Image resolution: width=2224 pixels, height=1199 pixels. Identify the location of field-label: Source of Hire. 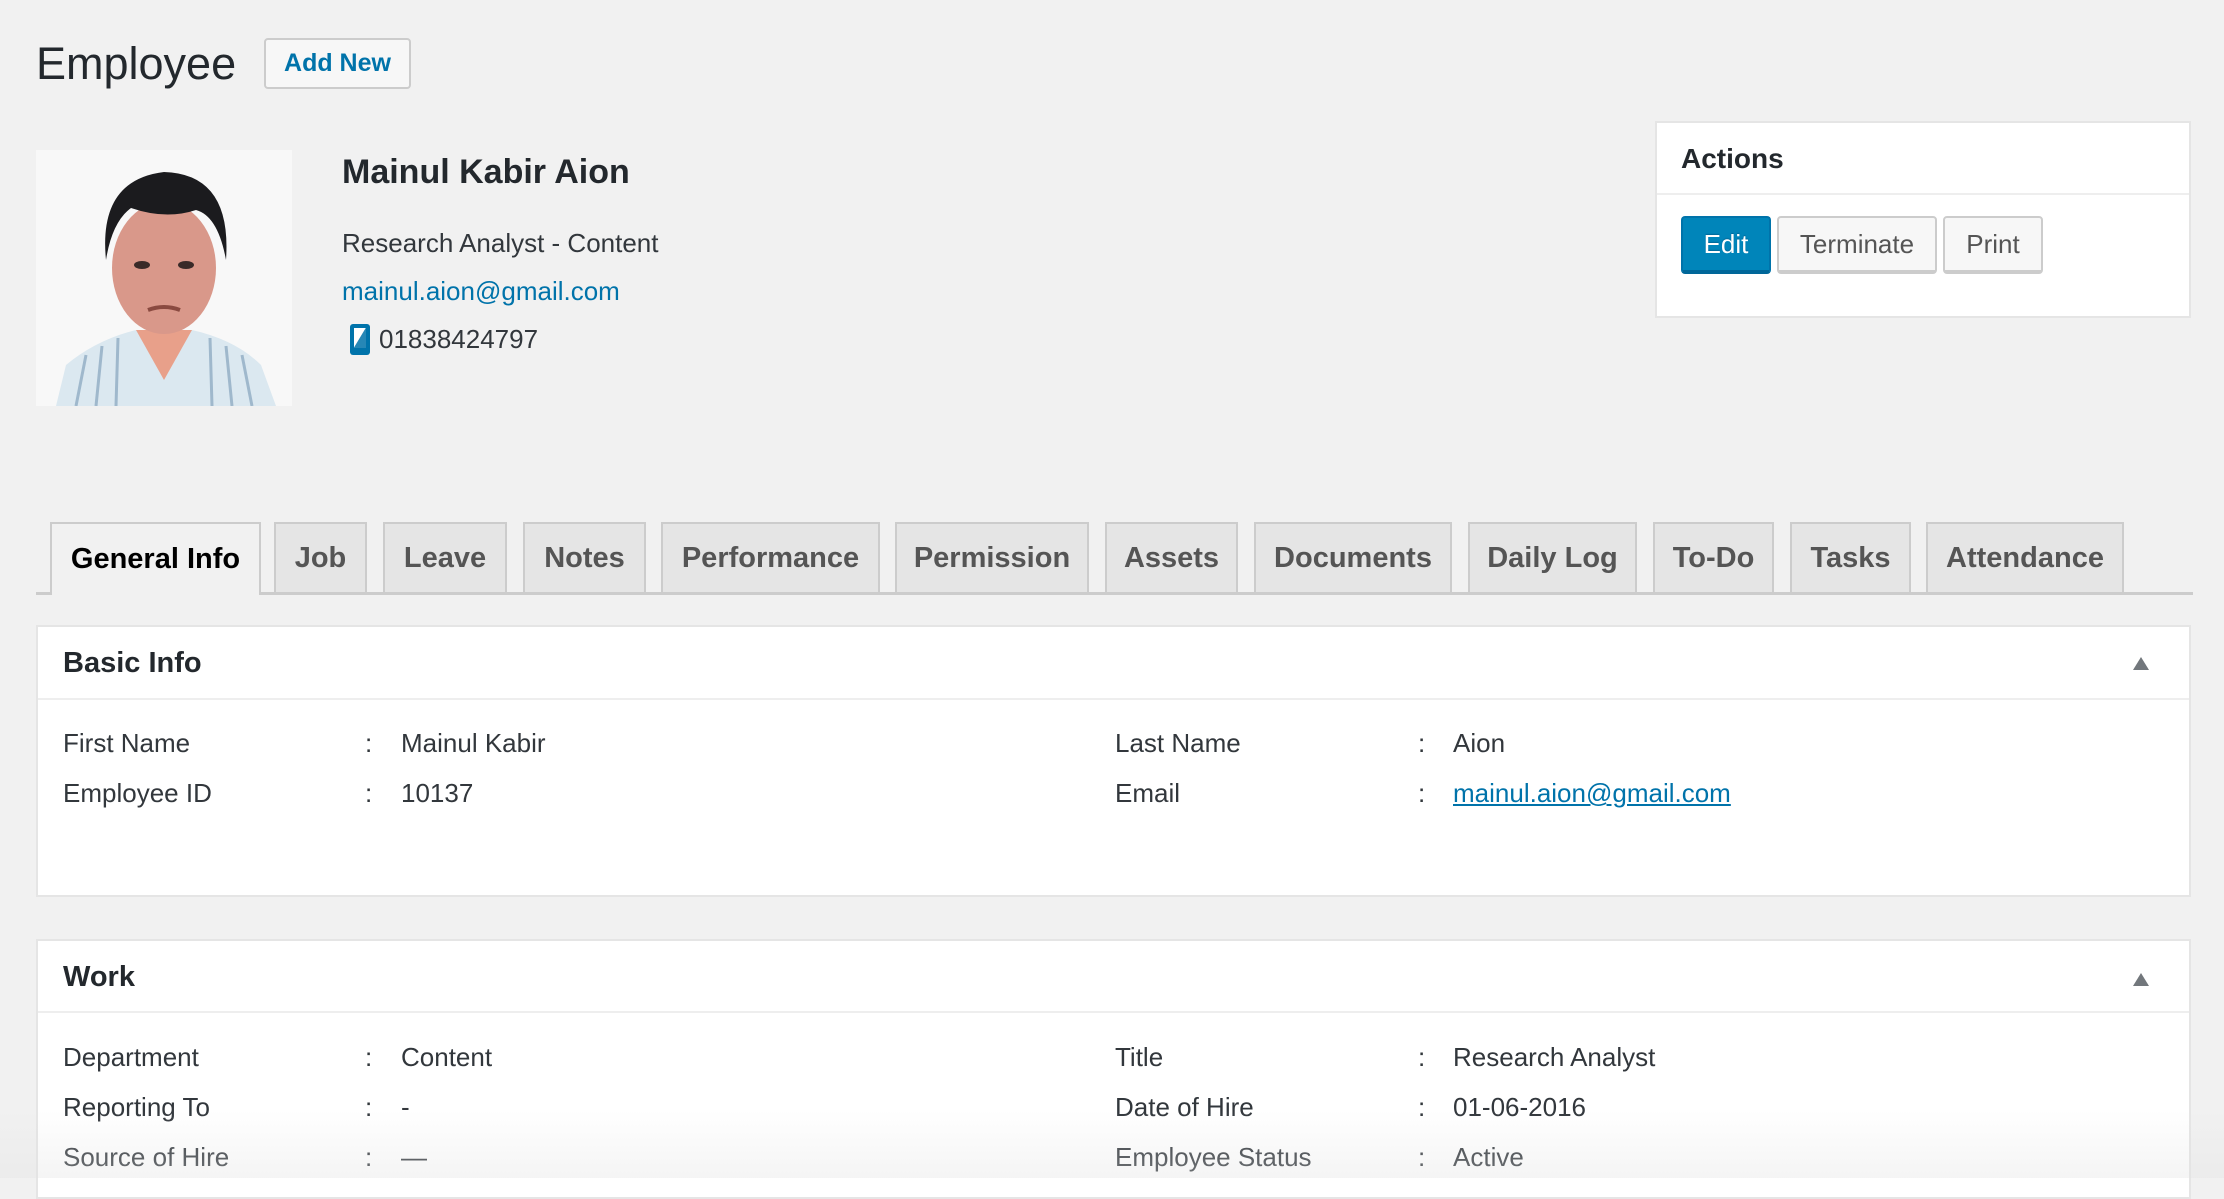
(146, 1157).